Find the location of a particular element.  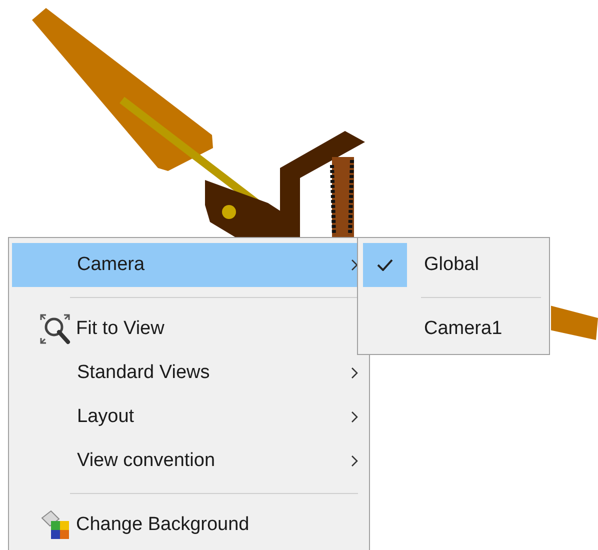

submenu-item: Global is located at coordinates (453, 265).